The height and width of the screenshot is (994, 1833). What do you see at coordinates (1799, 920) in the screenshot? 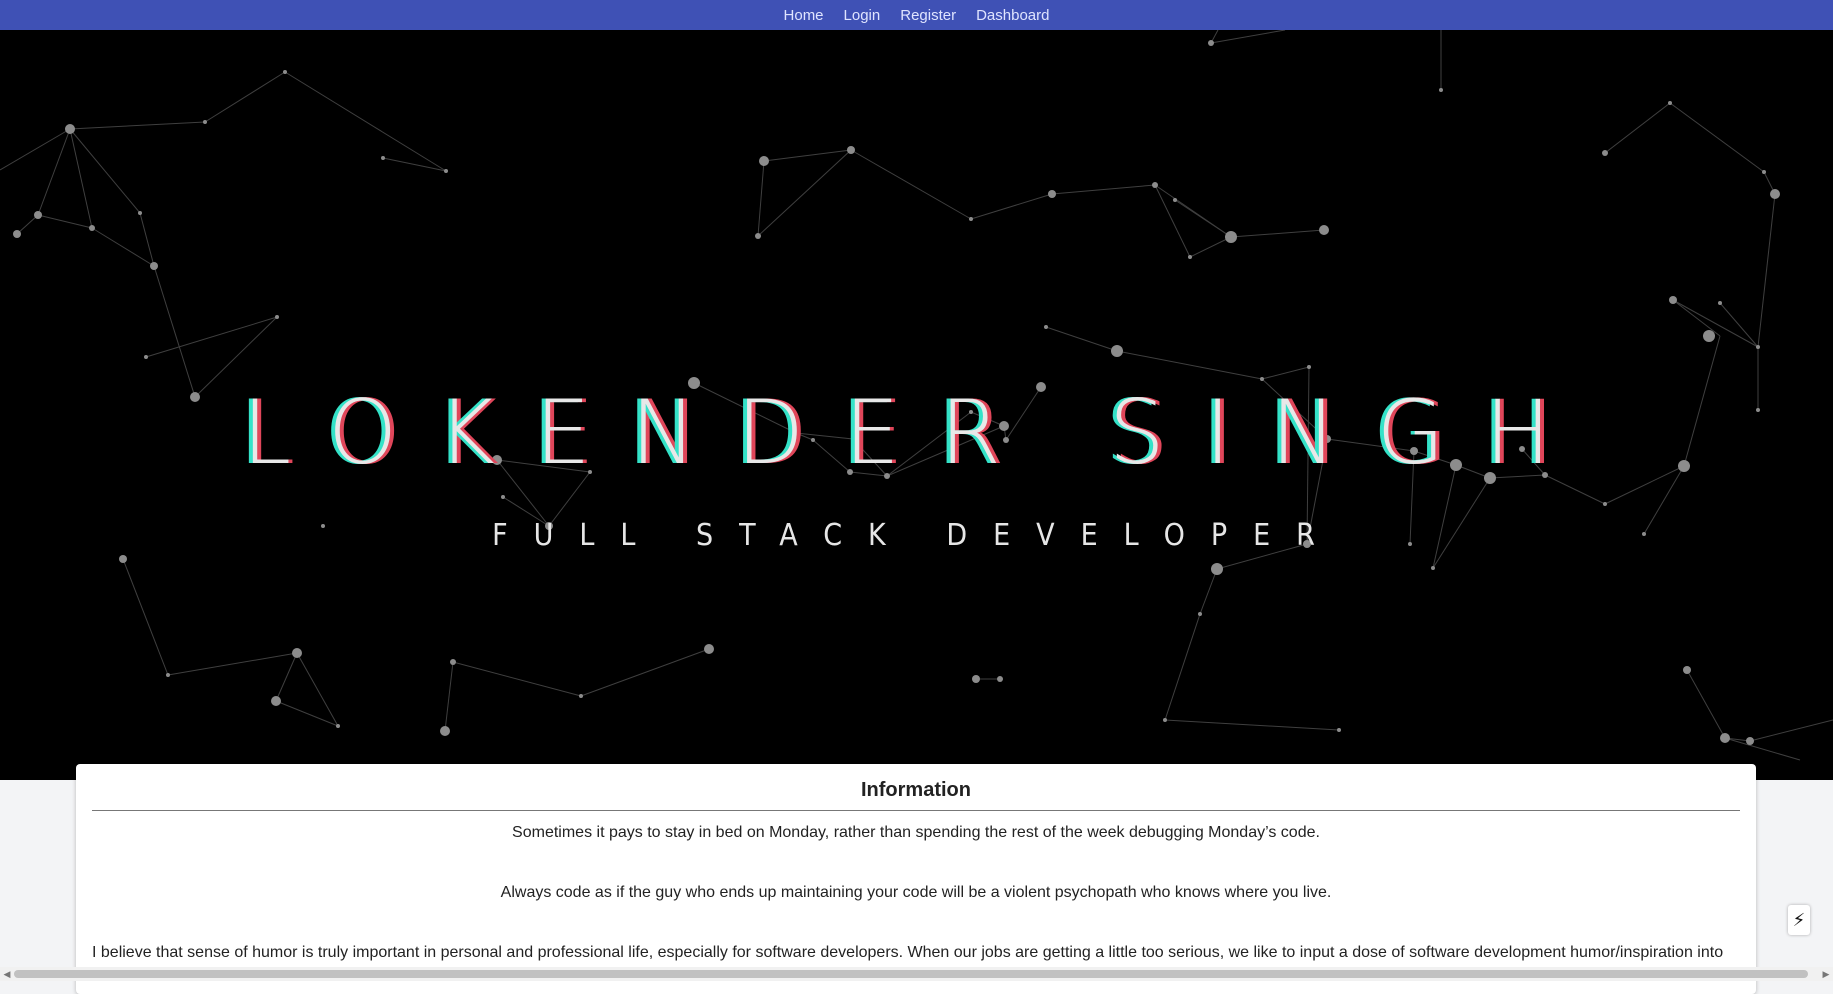
I see `lightning-icon: ⚡` at bounding box center [1799, 920].